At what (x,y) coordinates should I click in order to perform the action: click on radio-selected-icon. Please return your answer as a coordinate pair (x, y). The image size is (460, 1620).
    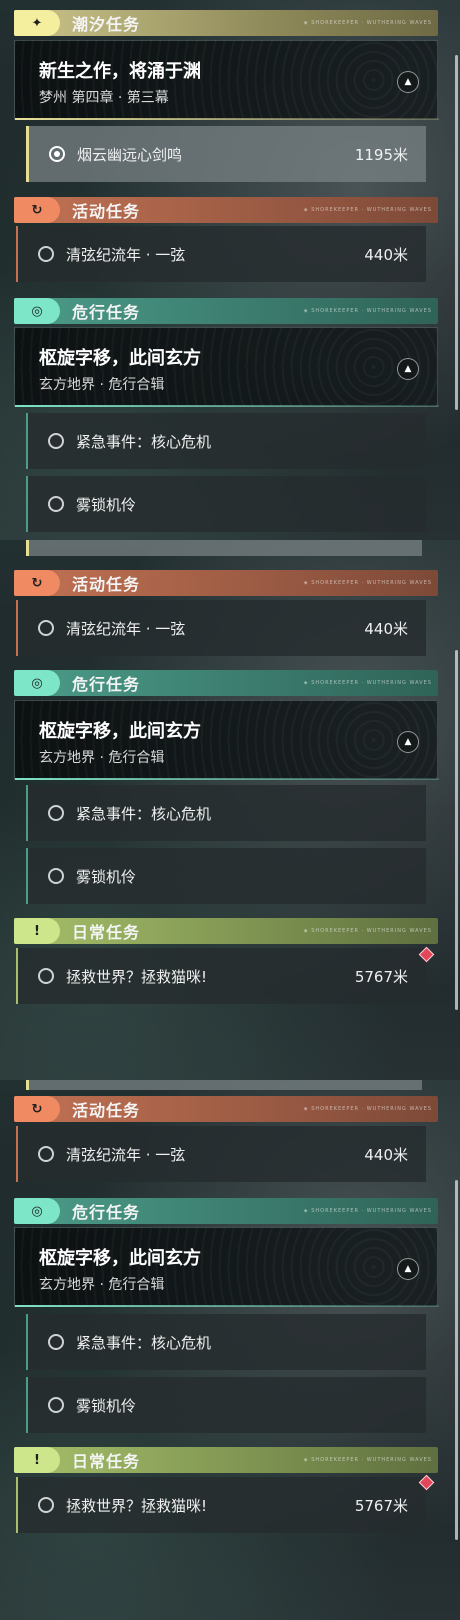
    Looking at the image, I should click on (57, 154).